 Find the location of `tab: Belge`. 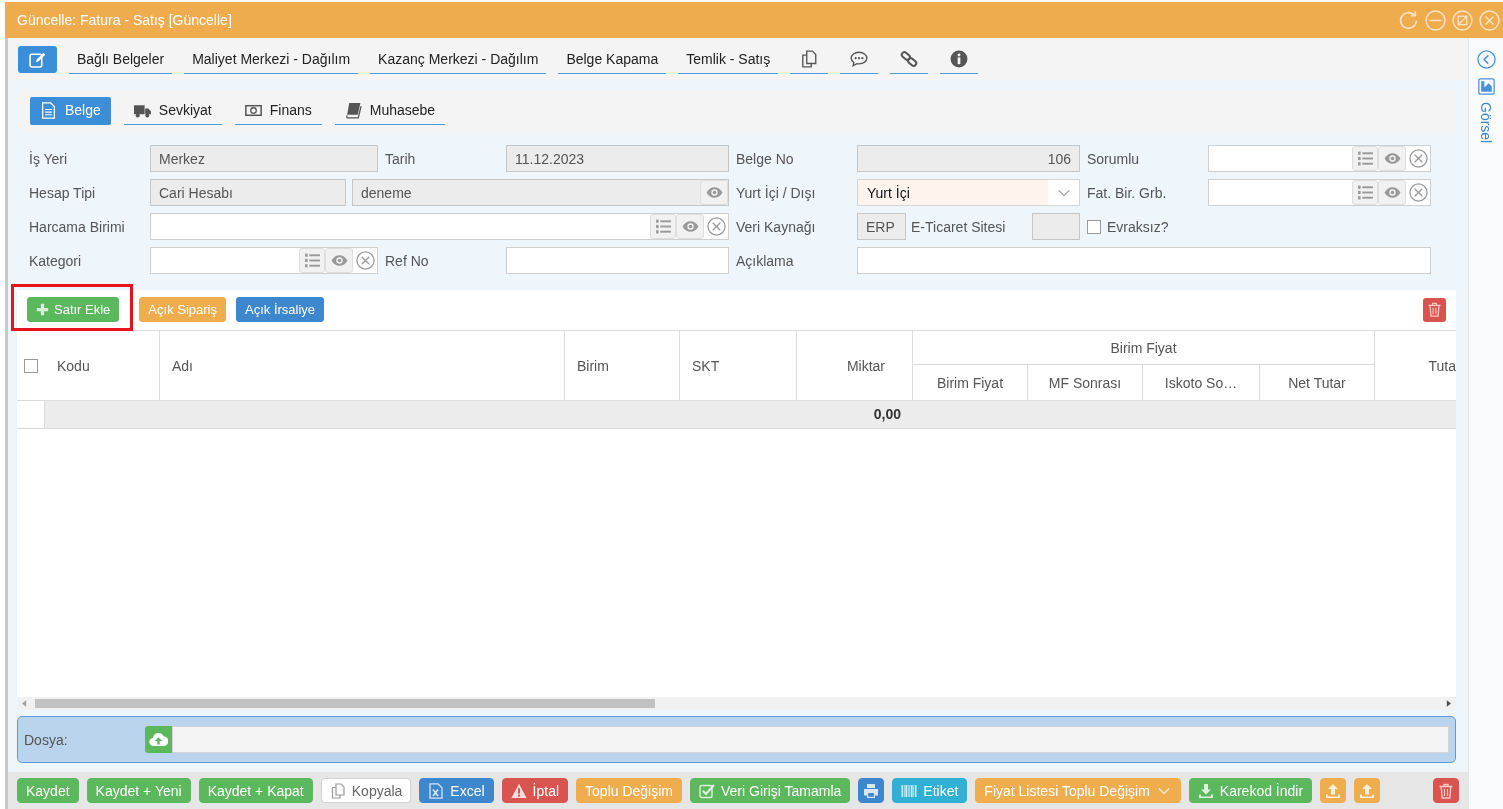

tab: Belge is located at coordinates (70, 110).